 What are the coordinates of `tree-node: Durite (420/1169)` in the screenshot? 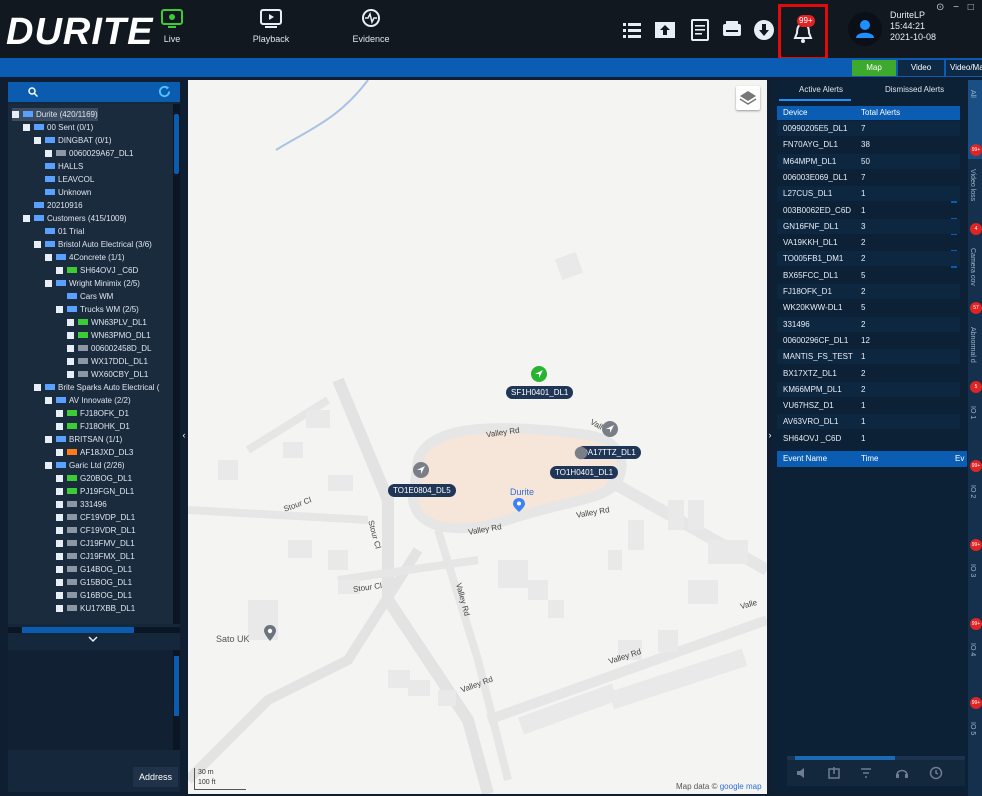 It's located at (55, 114).